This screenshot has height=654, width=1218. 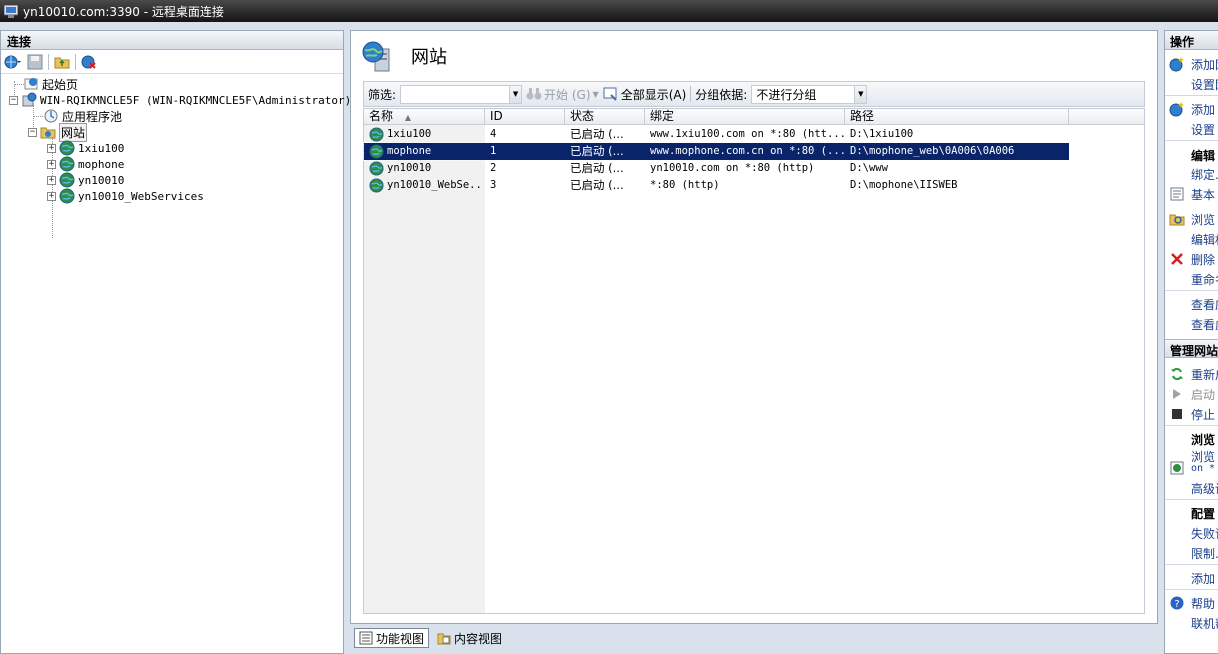 I want to click on column-header-path: 路径, so click(x=957, y=117).